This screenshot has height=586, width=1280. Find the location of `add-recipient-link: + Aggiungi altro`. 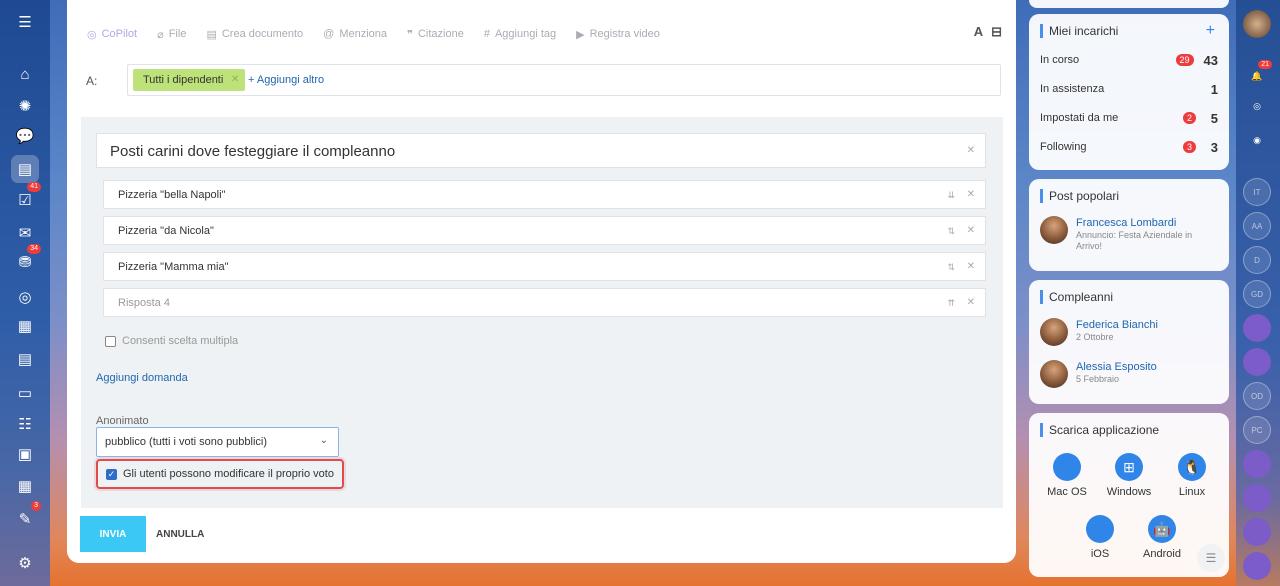

add-recipient-link: + Aggiungi altro is located at coordinates (286, 80).